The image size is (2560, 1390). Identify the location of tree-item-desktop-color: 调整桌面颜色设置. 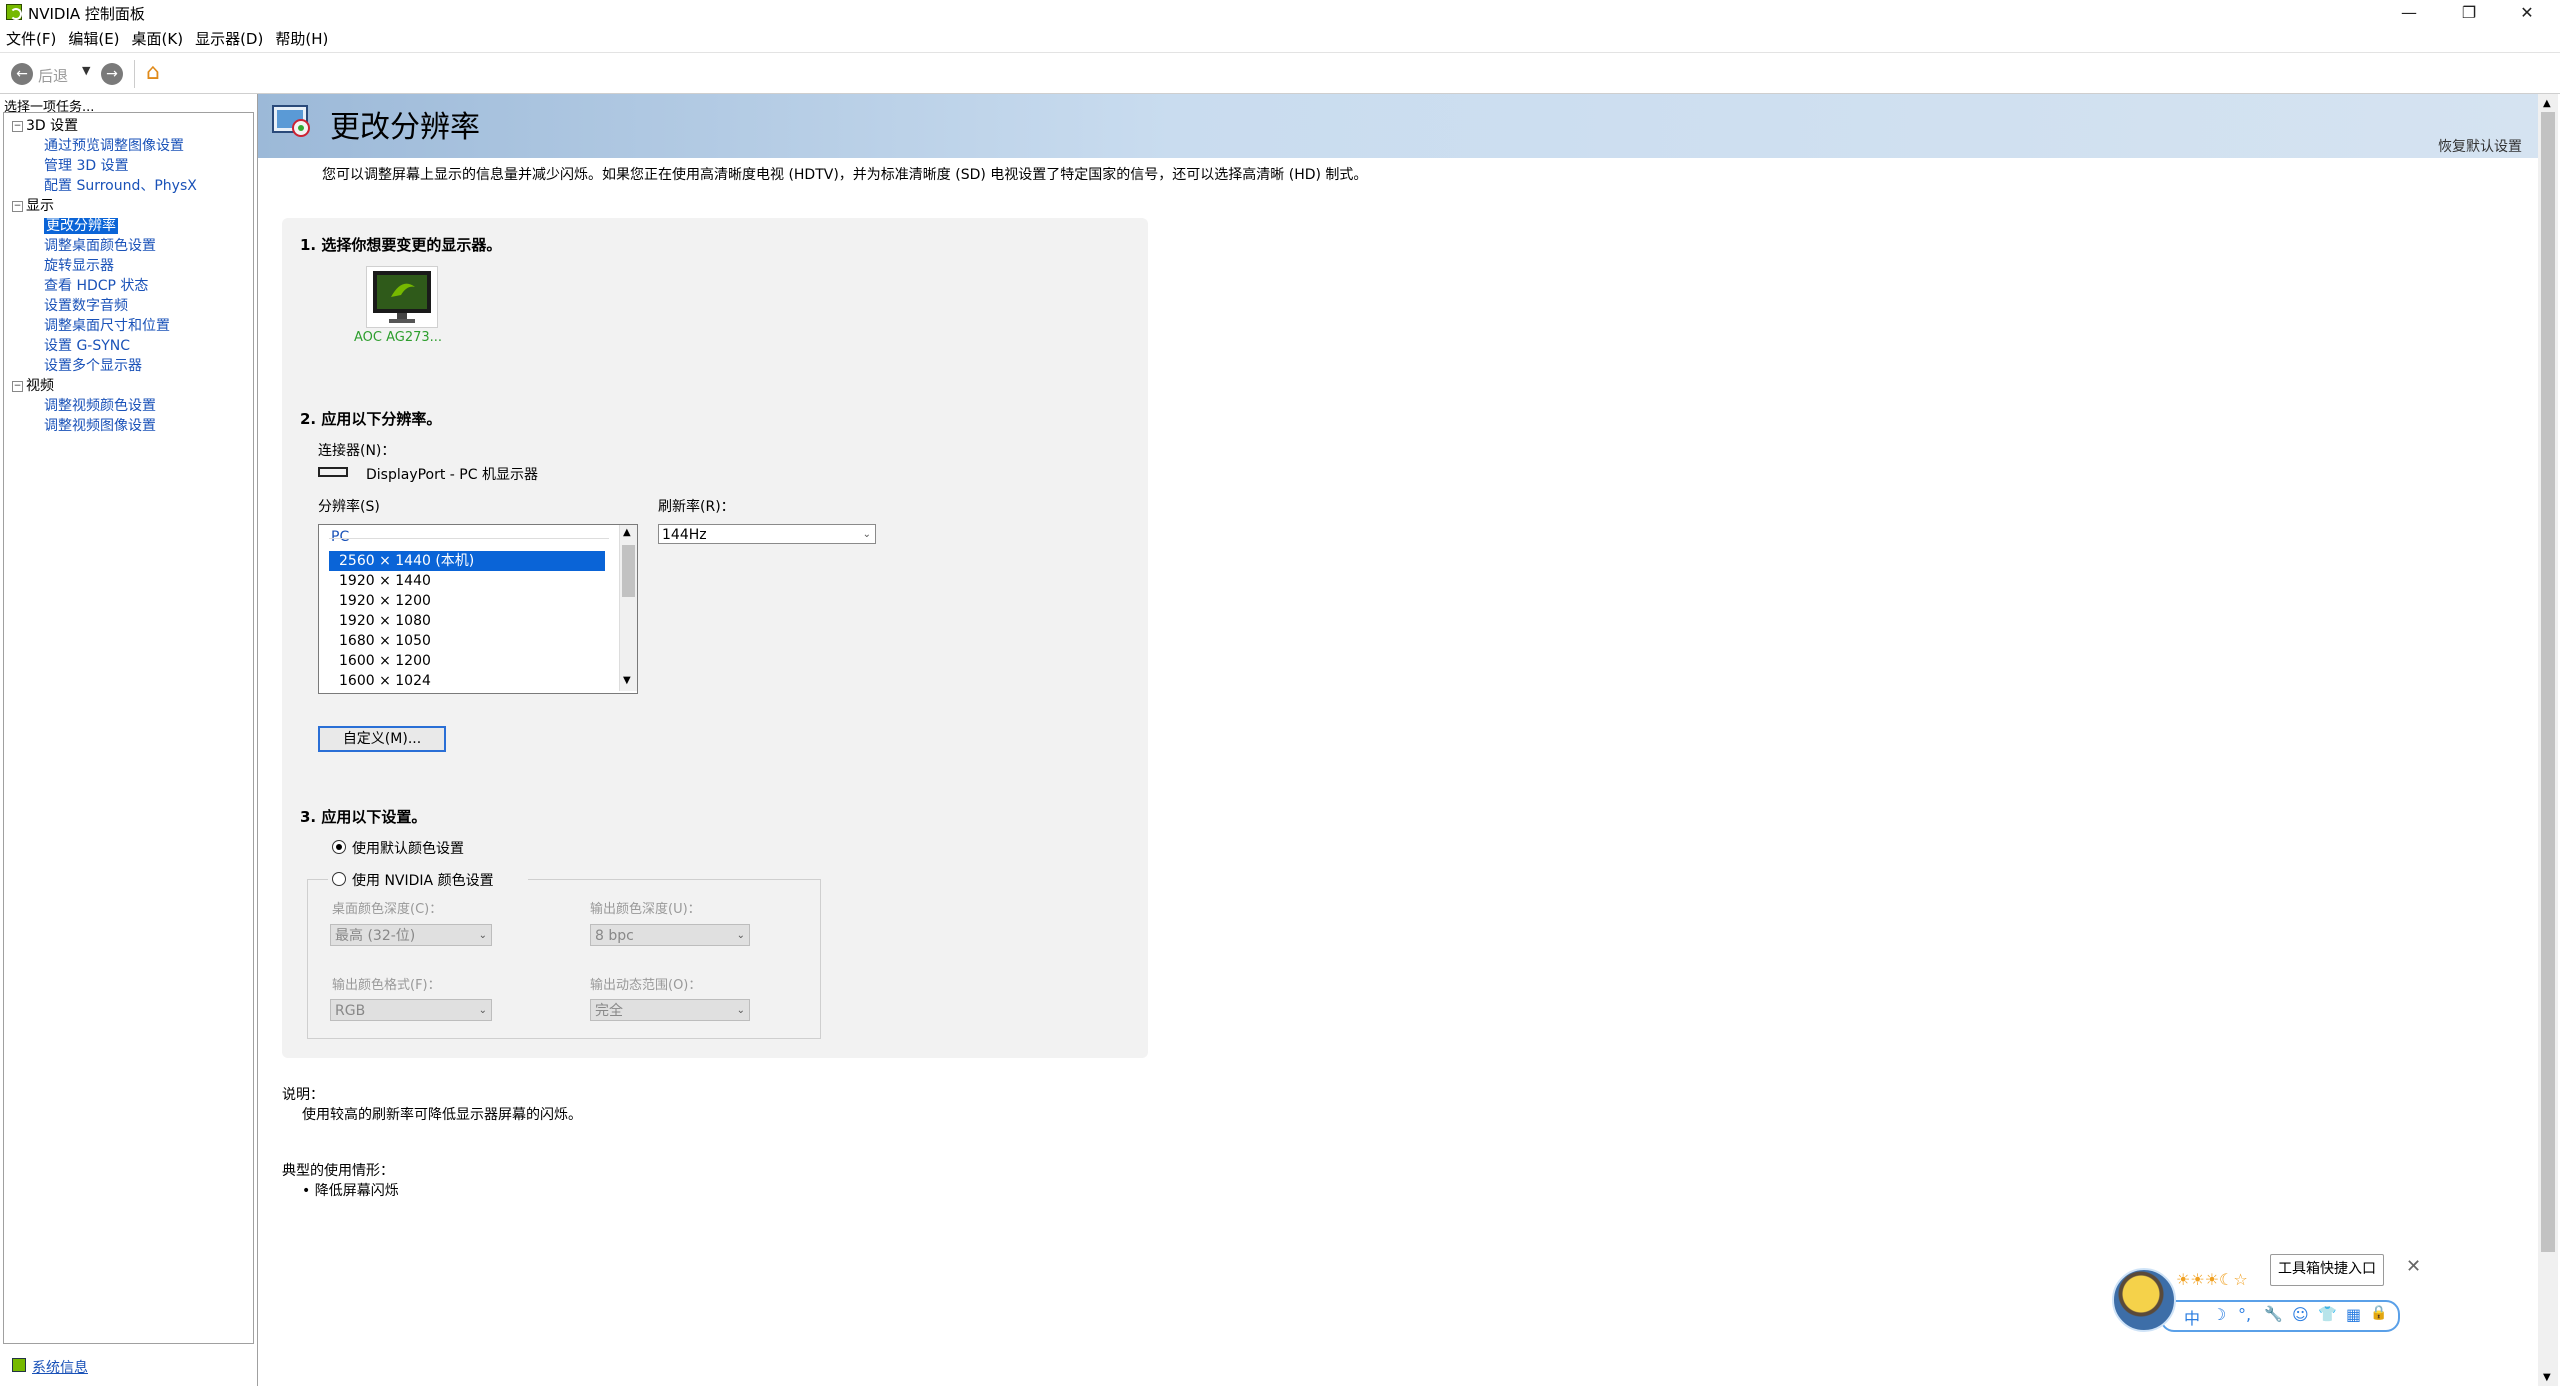
(104, 246).